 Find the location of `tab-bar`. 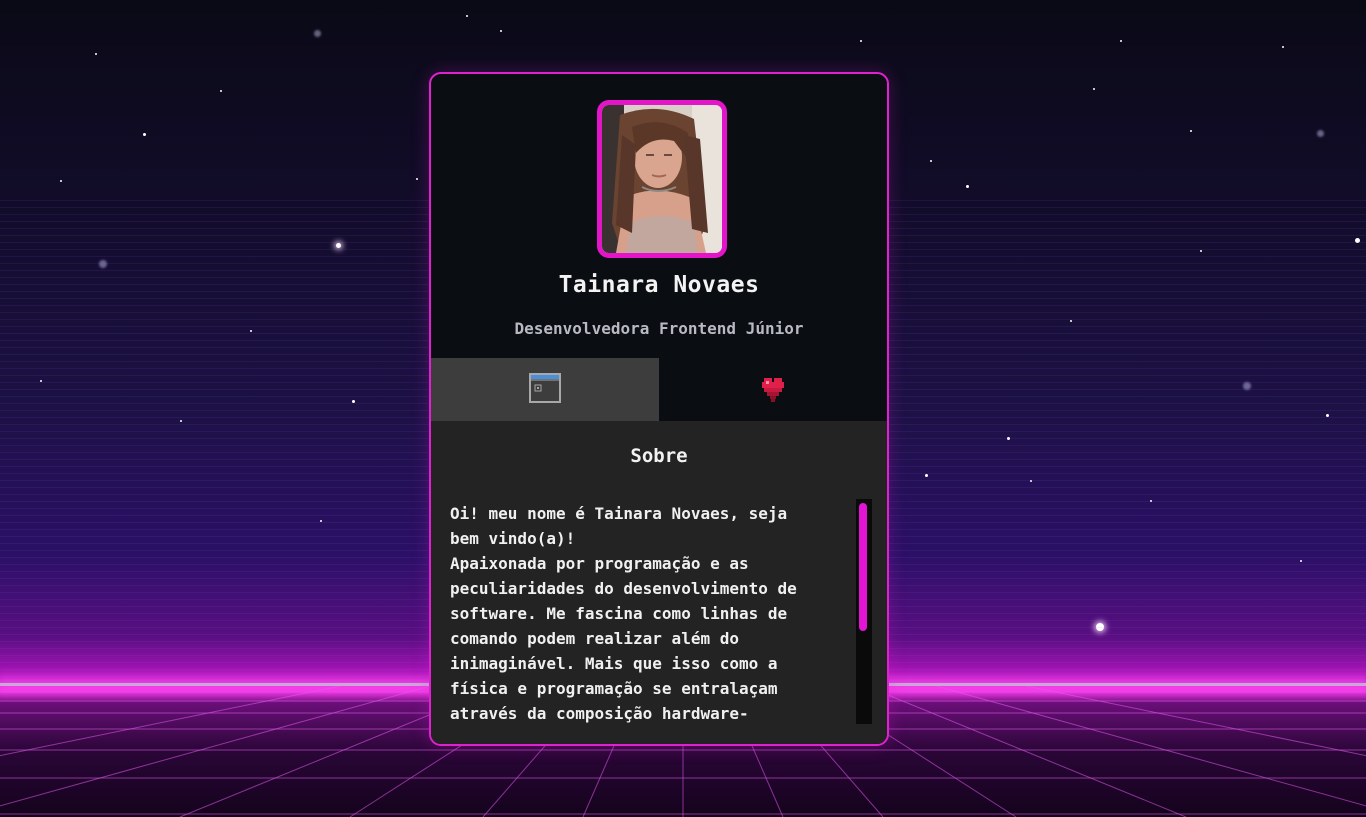

tab-bar is located at coordinates (659, 389).